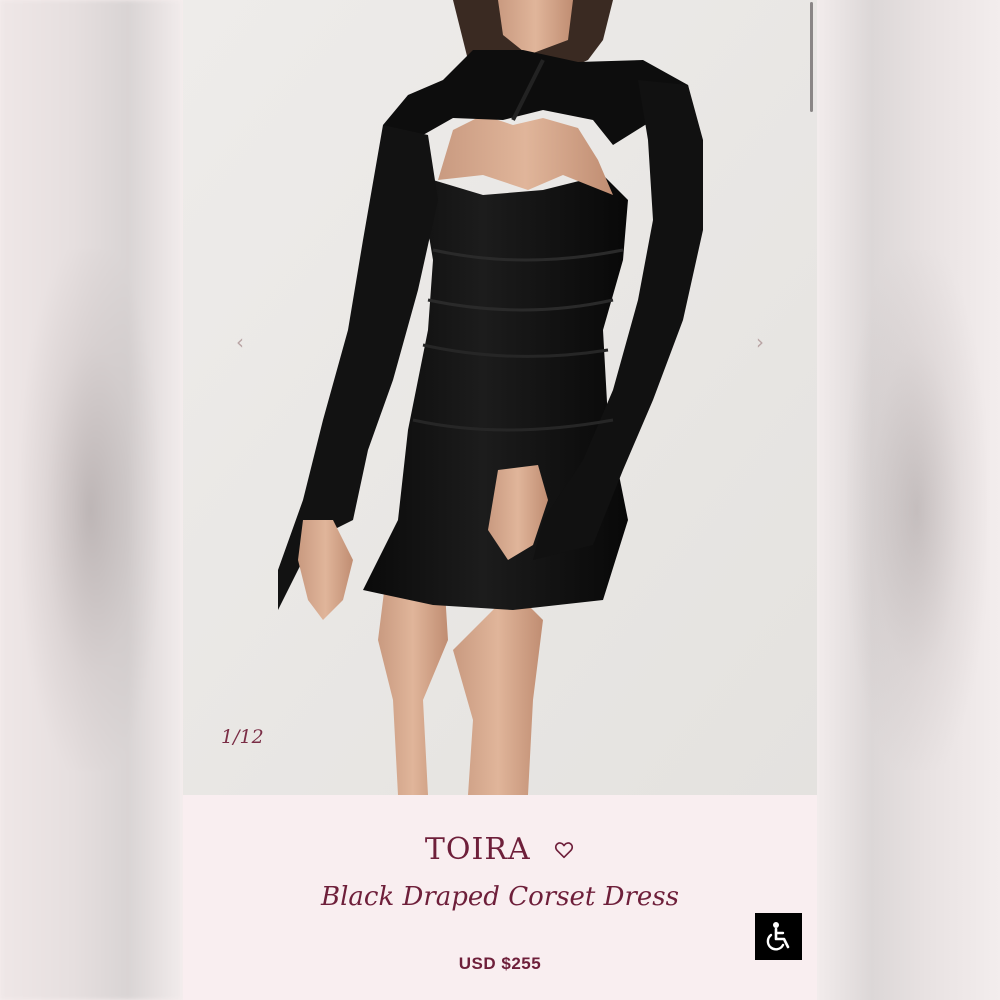 Image resolution: width=1000 pixels, height=1000 pixels. What do you see at coordinates (811, 57) in the screenshot?
I see `scrollbar` at bounding box center [811, 57].